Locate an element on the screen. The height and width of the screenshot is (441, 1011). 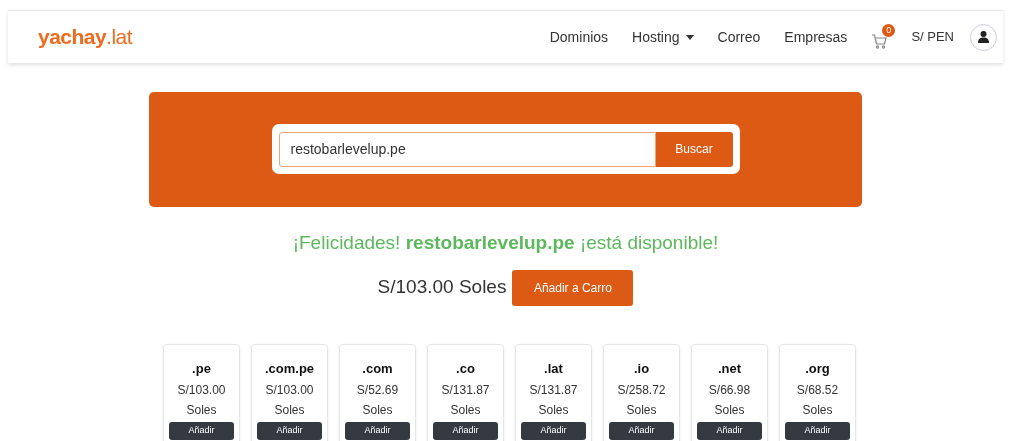
extension-name: .com.pe is located at coordinates (289, 368).